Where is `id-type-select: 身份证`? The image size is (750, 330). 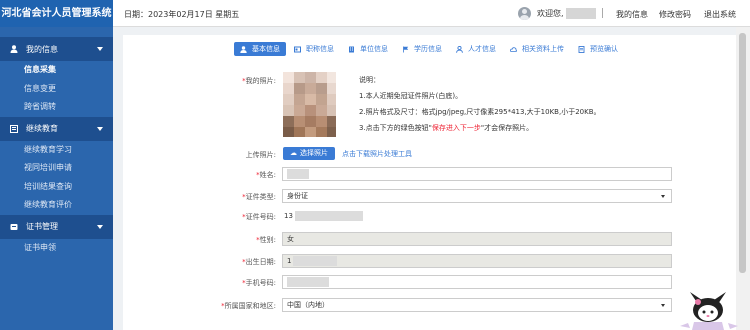 id-type-select: 身份证 is located at coordinates (477, 196).